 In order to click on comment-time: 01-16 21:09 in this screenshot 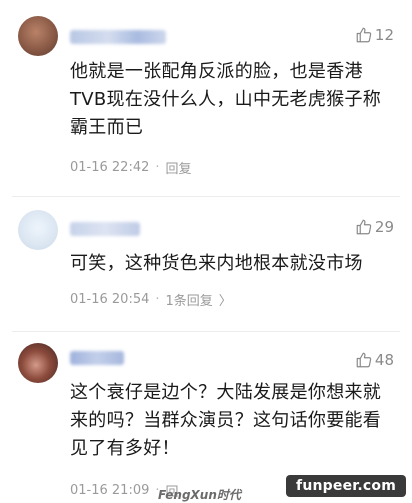, I will do `click(110, 490)`.